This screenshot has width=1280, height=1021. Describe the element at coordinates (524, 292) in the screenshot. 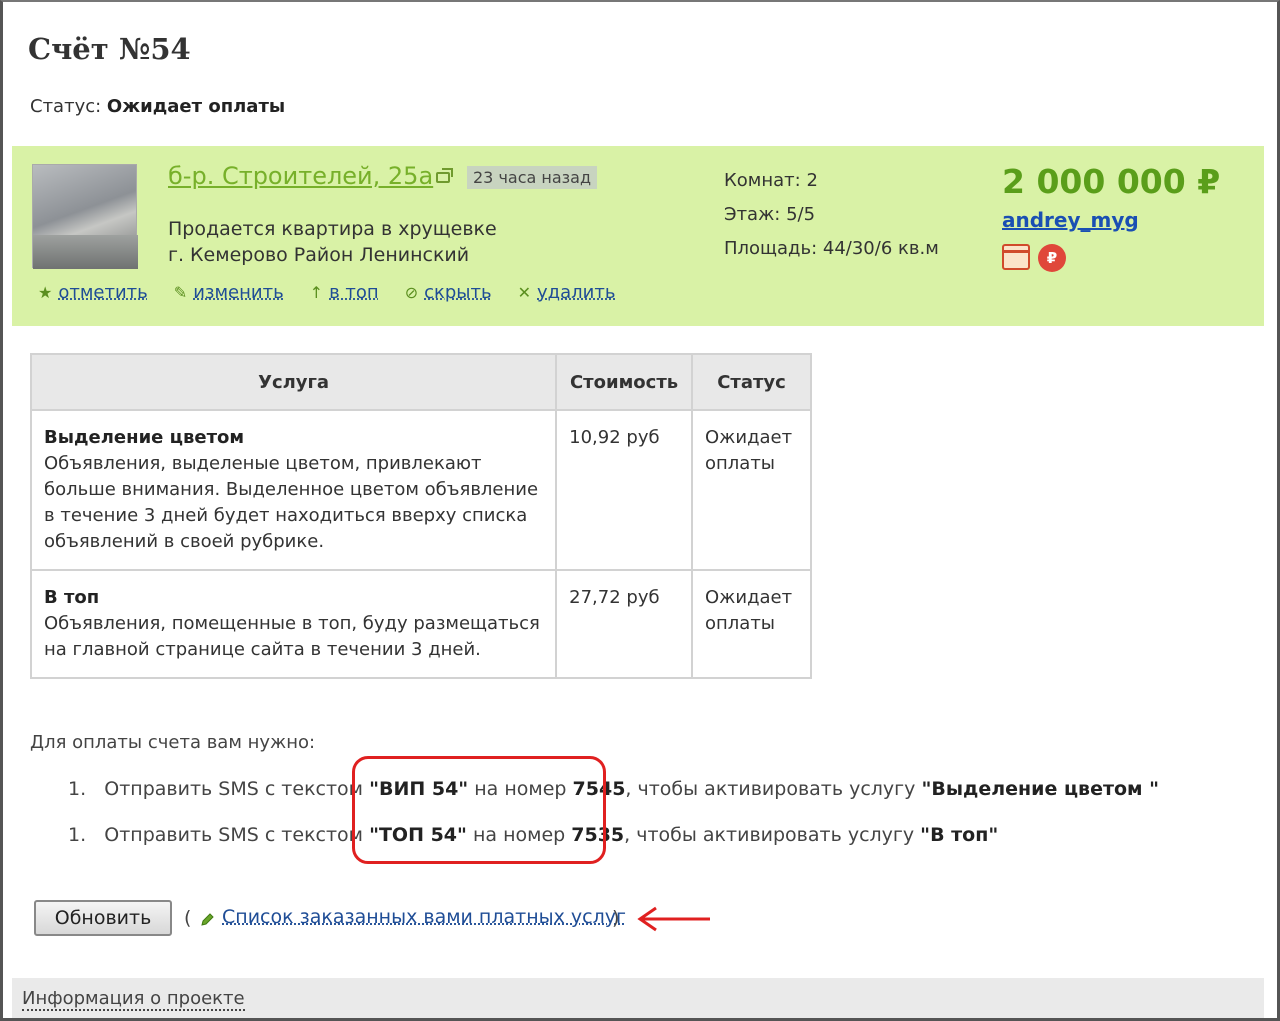

I see `delete-icon: ✕` at that location.